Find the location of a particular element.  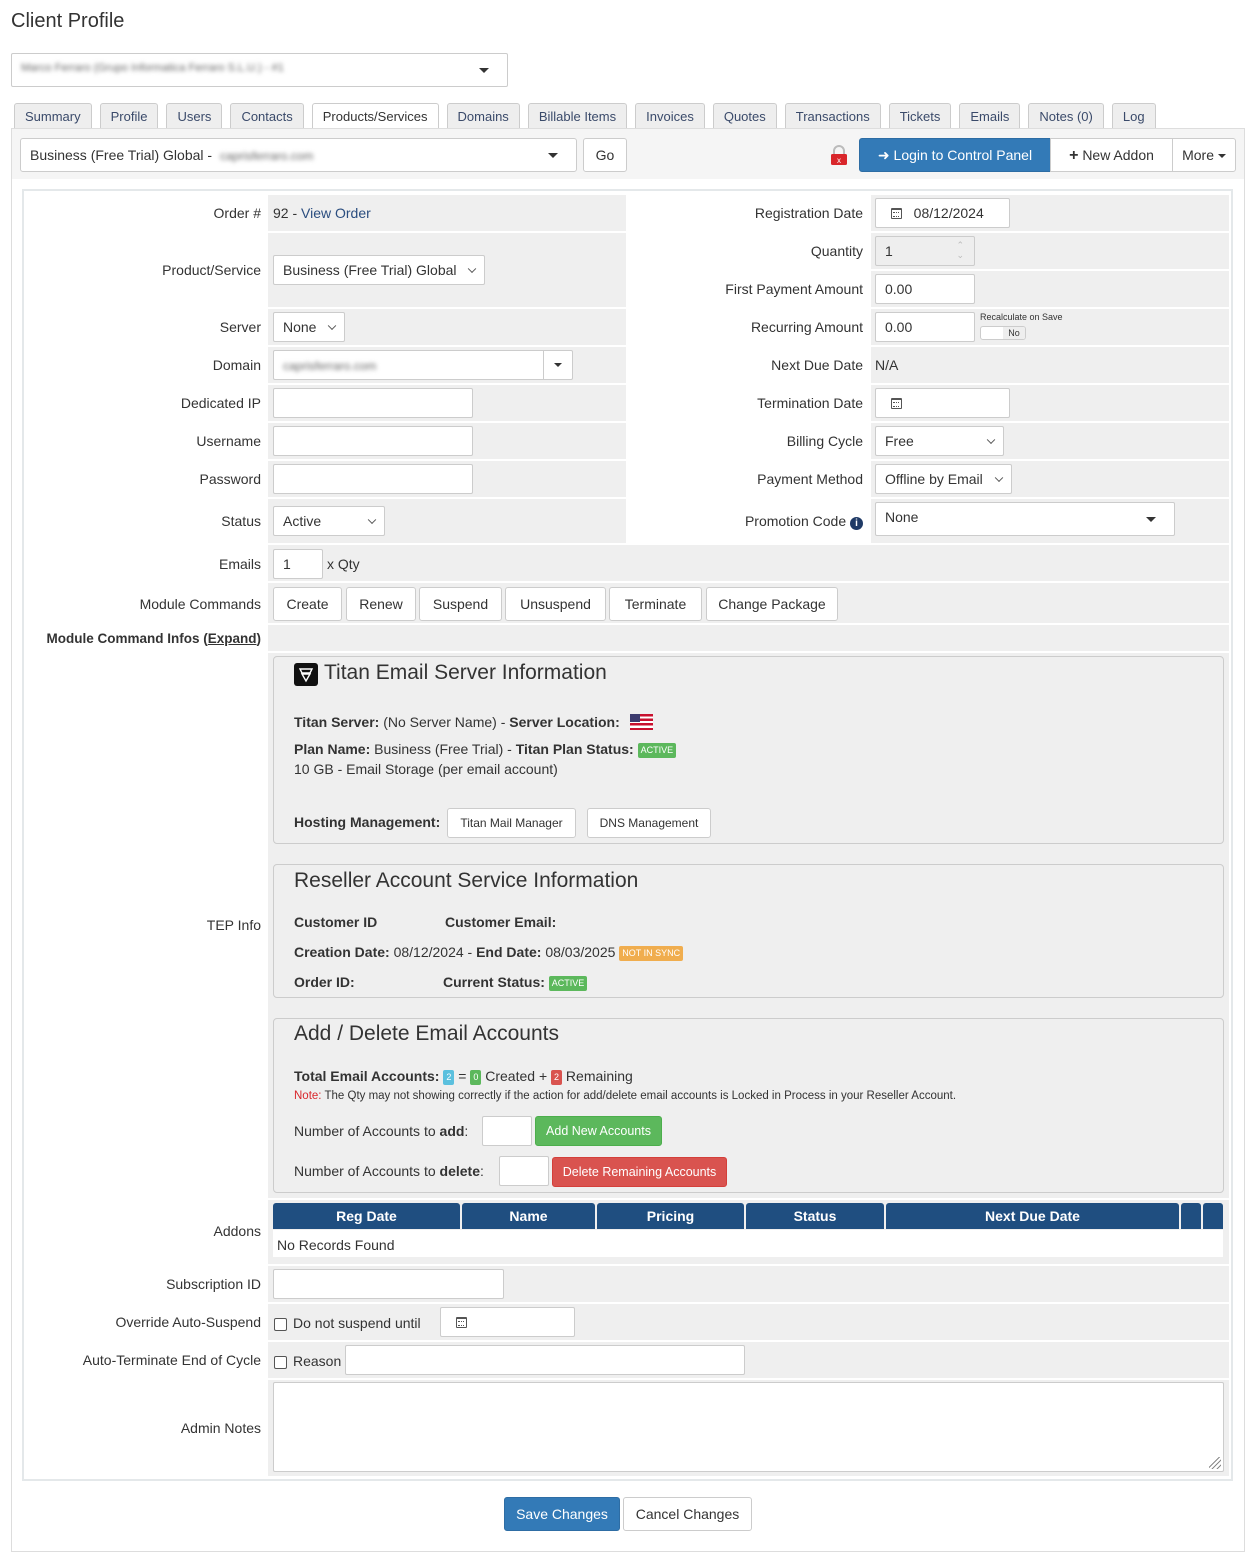

dns-management-button: DNS Management is located at coordinates (649, 823).